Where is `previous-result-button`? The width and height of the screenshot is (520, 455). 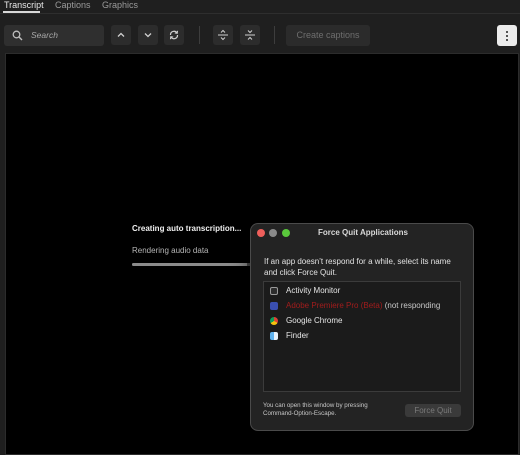
previous-result-button is located at coordinates (121, 35).